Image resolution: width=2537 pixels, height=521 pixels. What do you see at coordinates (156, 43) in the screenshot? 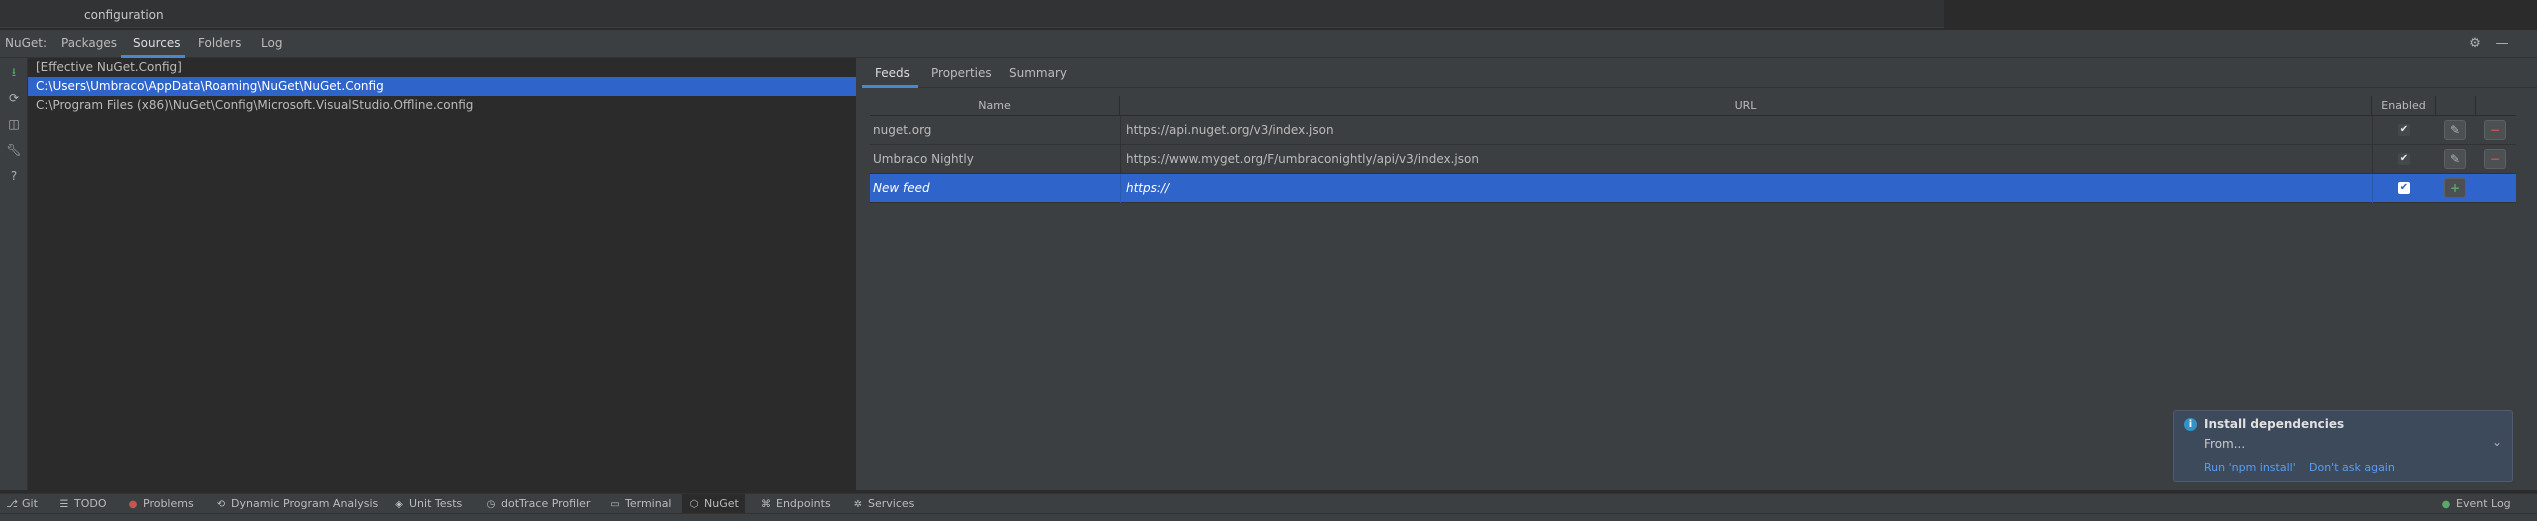
I see `tab-sources: Sources` at bounding box center [156, 43].